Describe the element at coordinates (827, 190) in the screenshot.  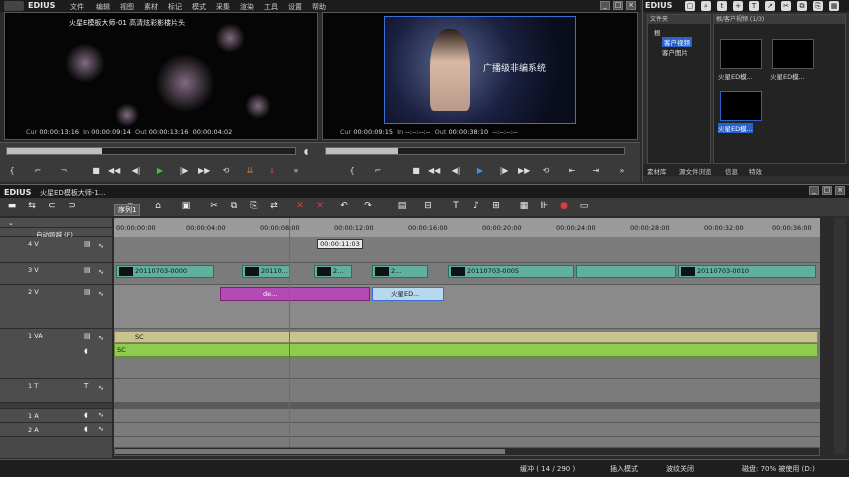
I see `maximize-button: □` at that location.